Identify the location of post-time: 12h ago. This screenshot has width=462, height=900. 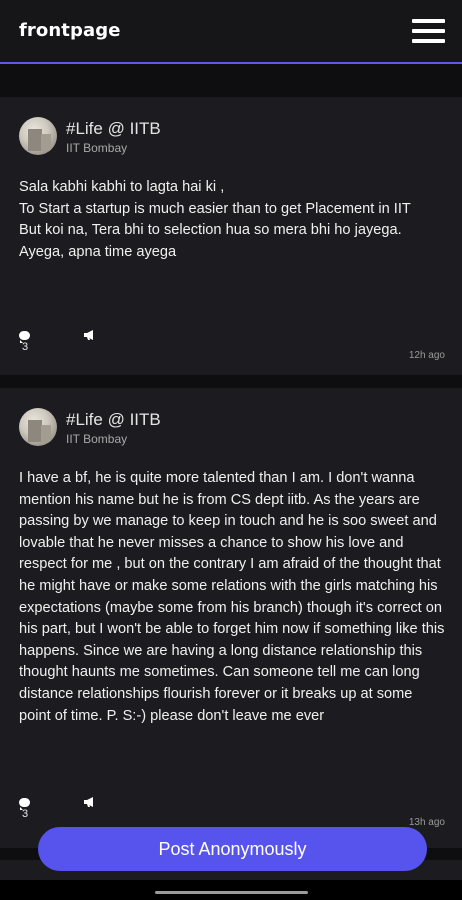
(426, 355).